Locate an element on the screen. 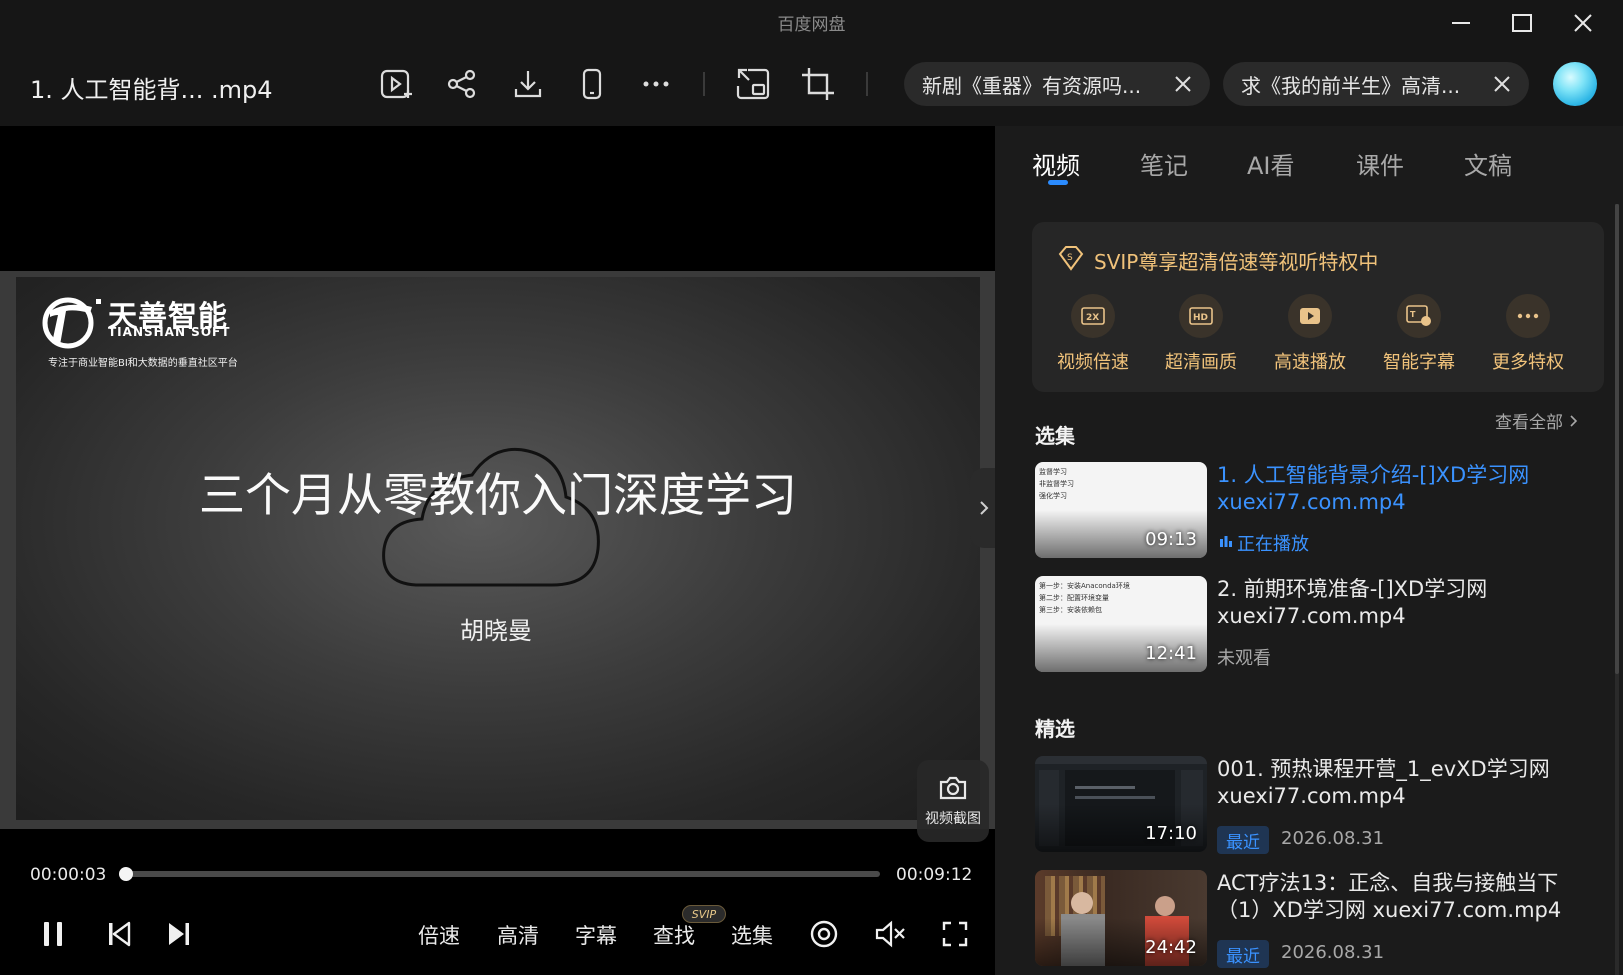  svip-title: SVIP尊享超清倍速等视听特权中 is located at coordinates (1236, 262).